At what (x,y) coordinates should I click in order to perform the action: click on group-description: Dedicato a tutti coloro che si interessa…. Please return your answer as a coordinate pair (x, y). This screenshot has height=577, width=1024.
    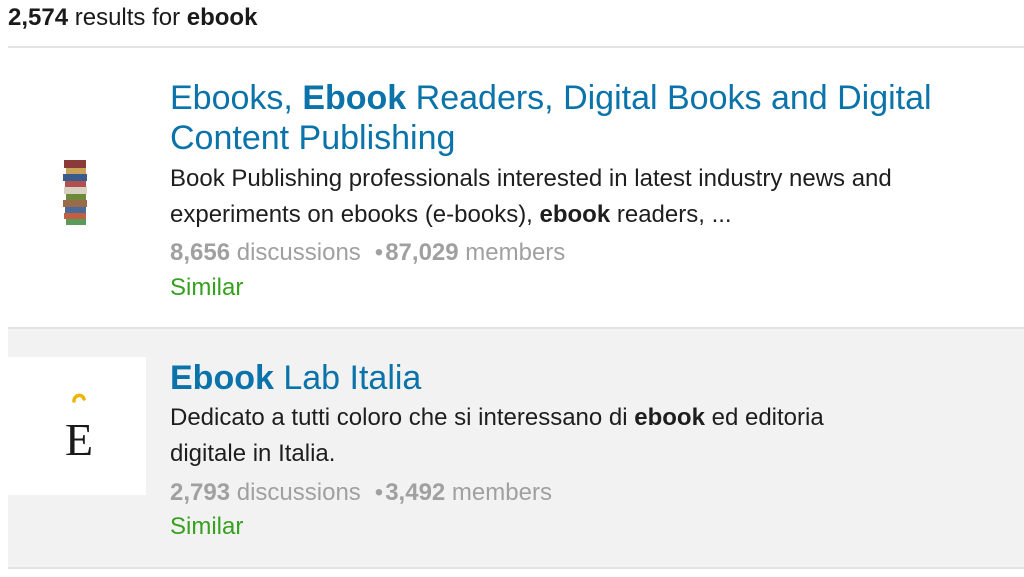
    Looking at the image, I should click on (497, 418).